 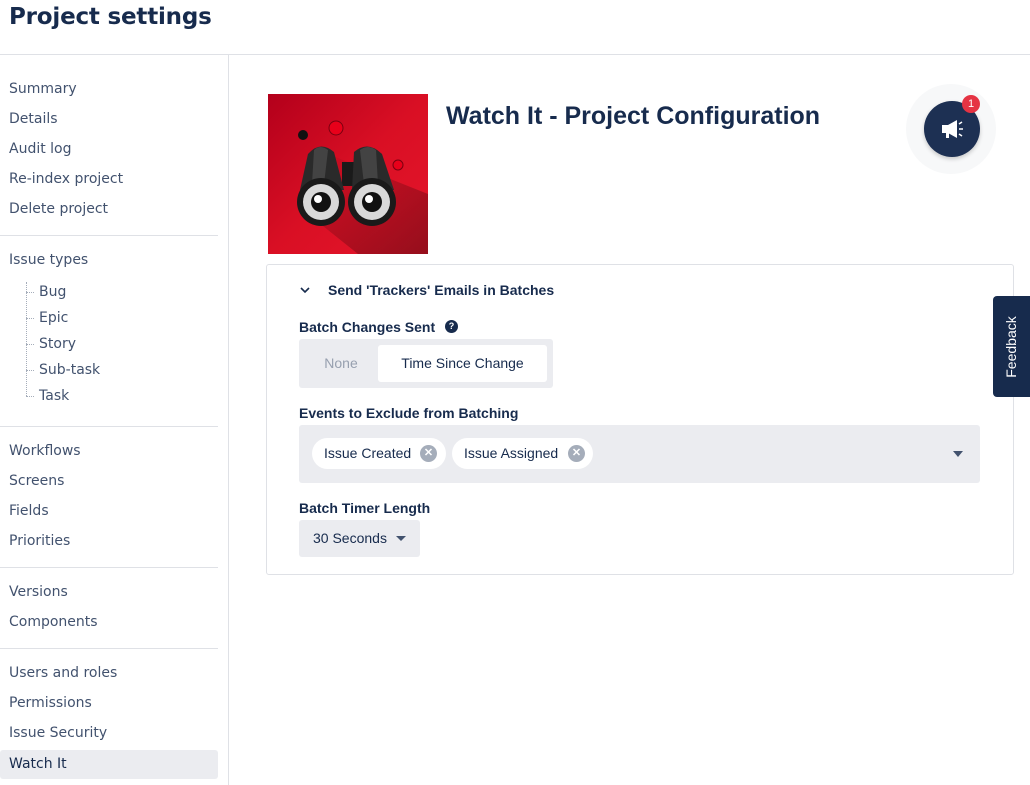 I want to click on exclude-events-multiselect: Issue Created ✕ Issue Assigned ✕, so click(x=639, y=454).